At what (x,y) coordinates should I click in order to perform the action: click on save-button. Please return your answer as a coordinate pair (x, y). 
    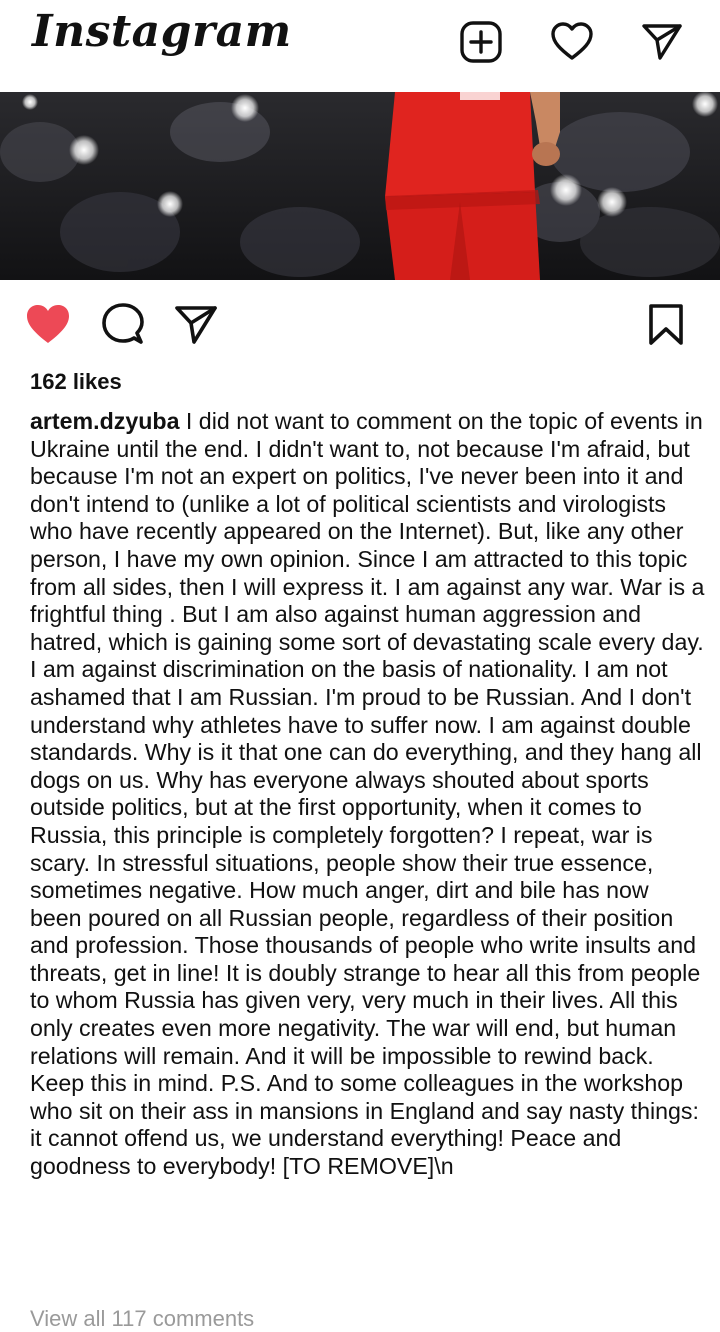
    Looking at the image, I should click on (666, 325).